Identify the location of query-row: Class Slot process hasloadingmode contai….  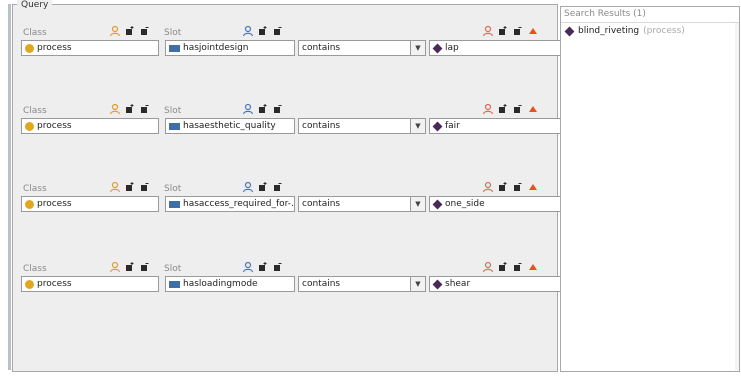
(290, 277).